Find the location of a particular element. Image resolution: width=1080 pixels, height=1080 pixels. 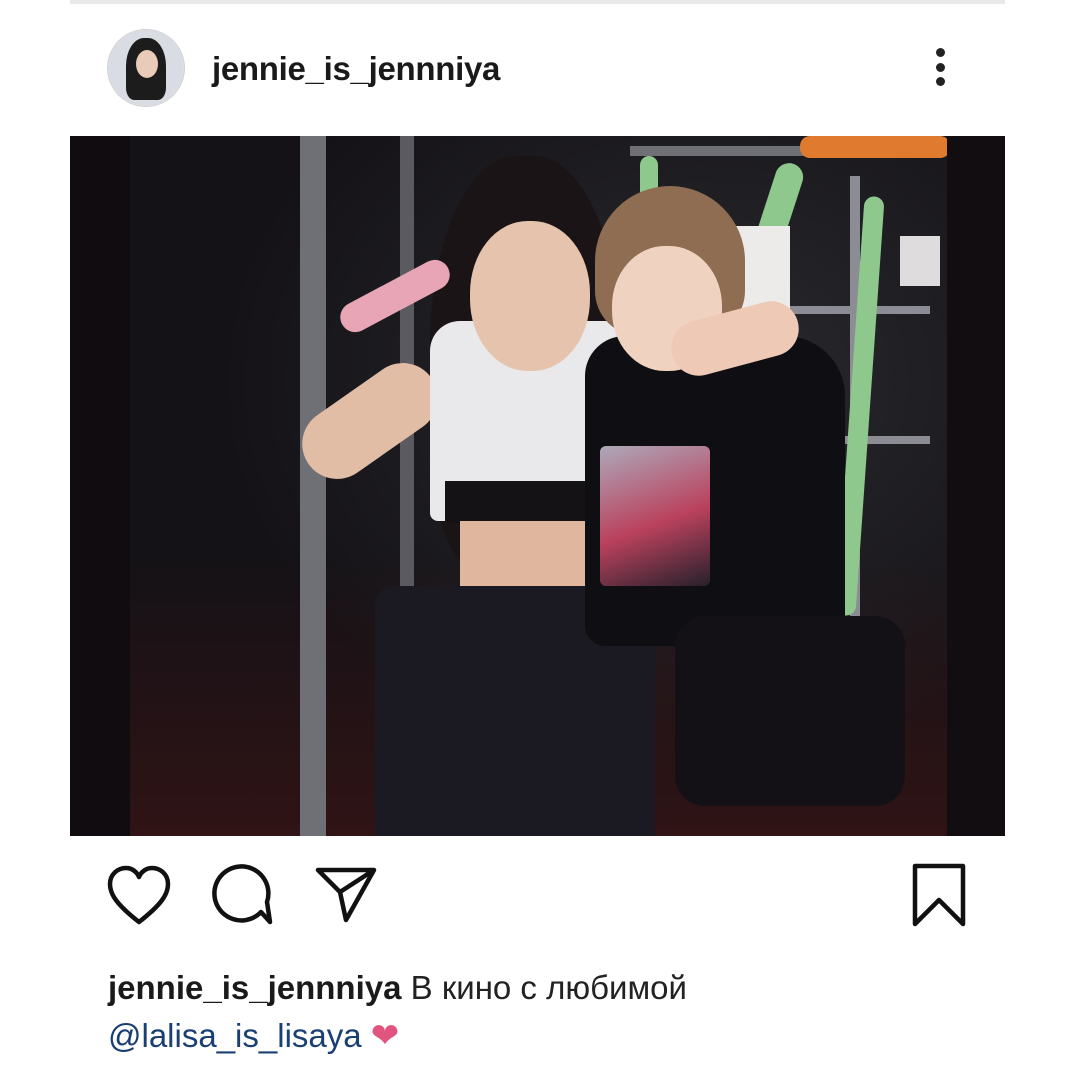

caption-mention: @lalisa_is_lisaya is located at coordinates (235, 1035).